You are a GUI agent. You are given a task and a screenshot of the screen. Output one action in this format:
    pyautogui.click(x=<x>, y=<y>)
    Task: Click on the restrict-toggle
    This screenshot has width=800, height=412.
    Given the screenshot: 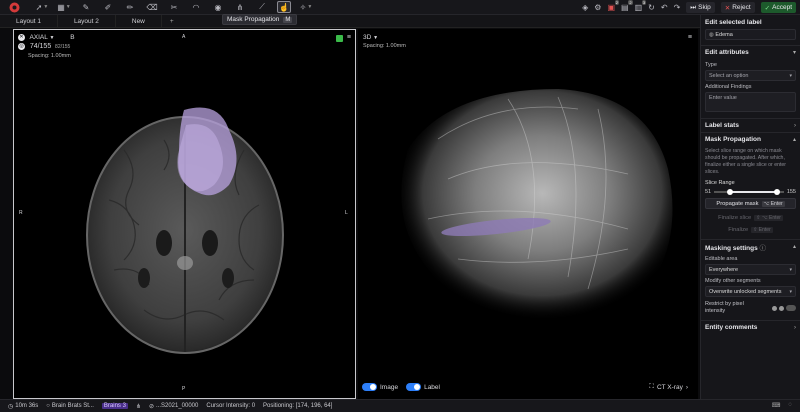 What is the action you would take?
    pyautogui.click(x=791, y=308)
    